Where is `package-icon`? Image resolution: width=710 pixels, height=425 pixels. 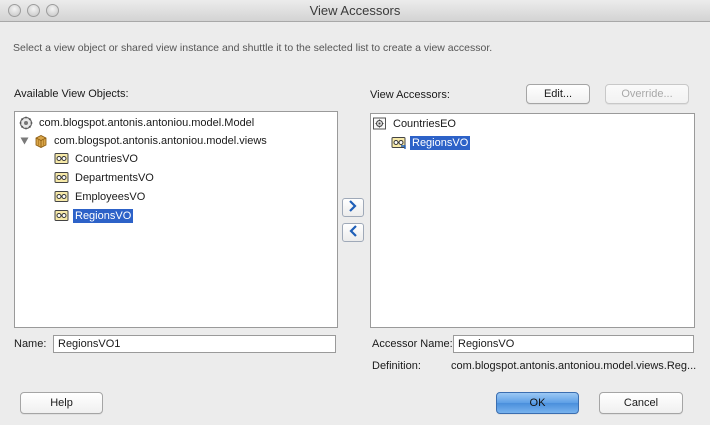
package-icon is located at coordinates (41, 141).